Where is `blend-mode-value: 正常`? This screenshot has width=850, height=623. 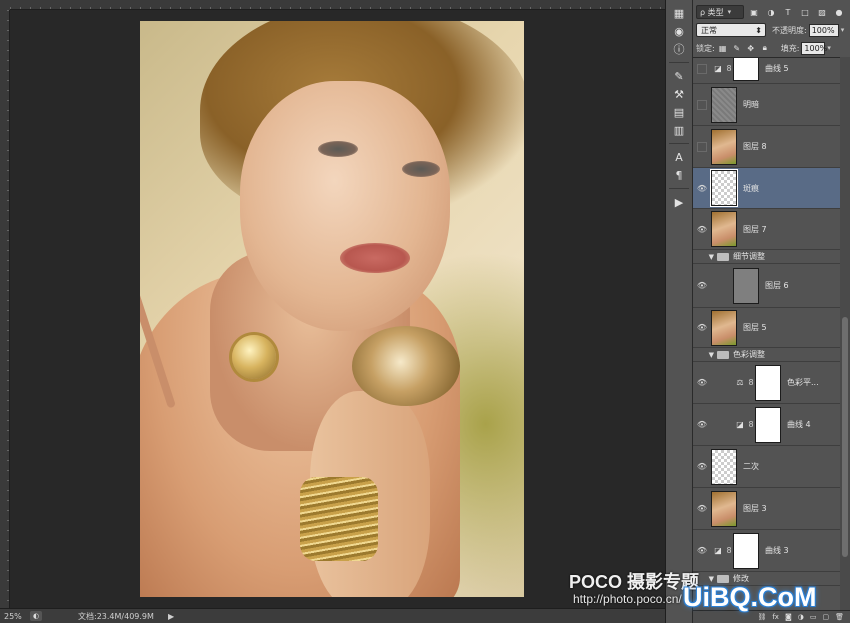 blend-mode-value: 正常 is located at coordinates (709, 30).